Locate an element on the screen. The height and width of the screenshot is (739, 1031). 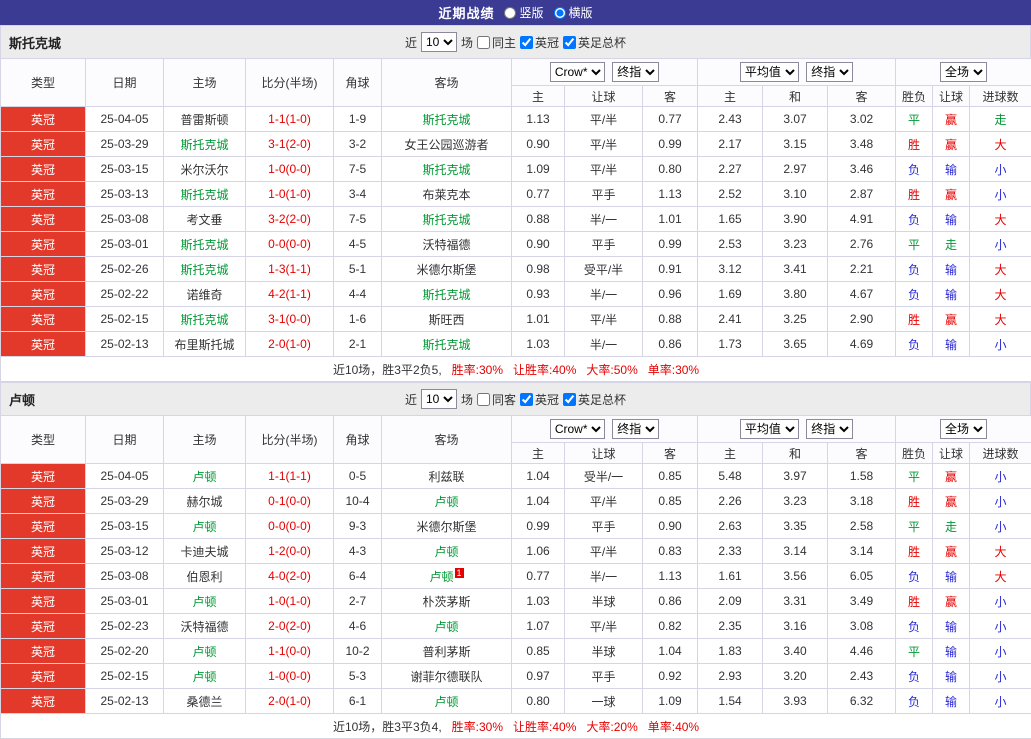
summary-prefix: 近10场，胜3平3负4, is located at coordinates (387, 727).